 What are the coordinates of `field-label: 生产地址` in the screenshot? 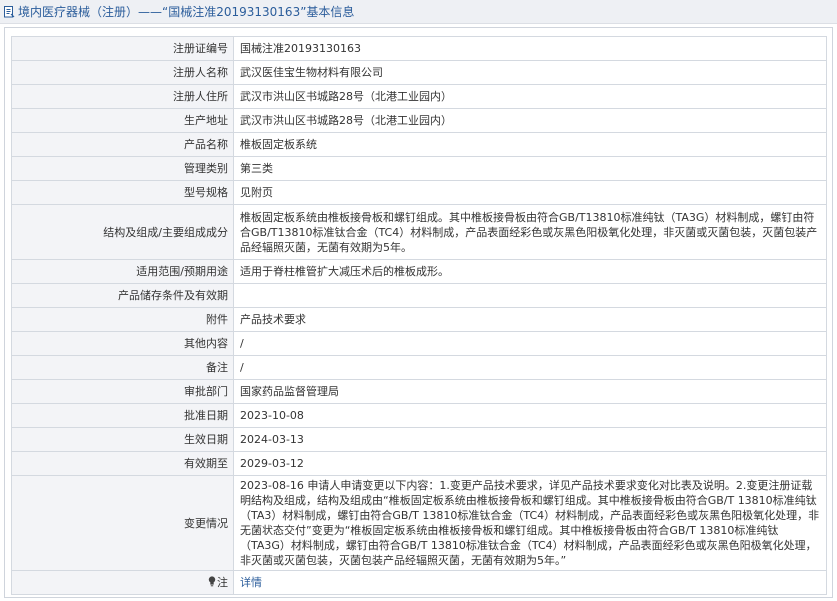 It's located at (122, 120).